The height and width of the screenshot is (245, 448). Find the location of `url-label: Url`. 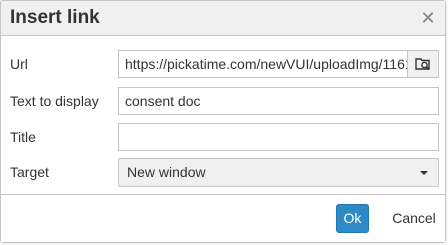

url-label: Url is located at coordinates (19, 64).